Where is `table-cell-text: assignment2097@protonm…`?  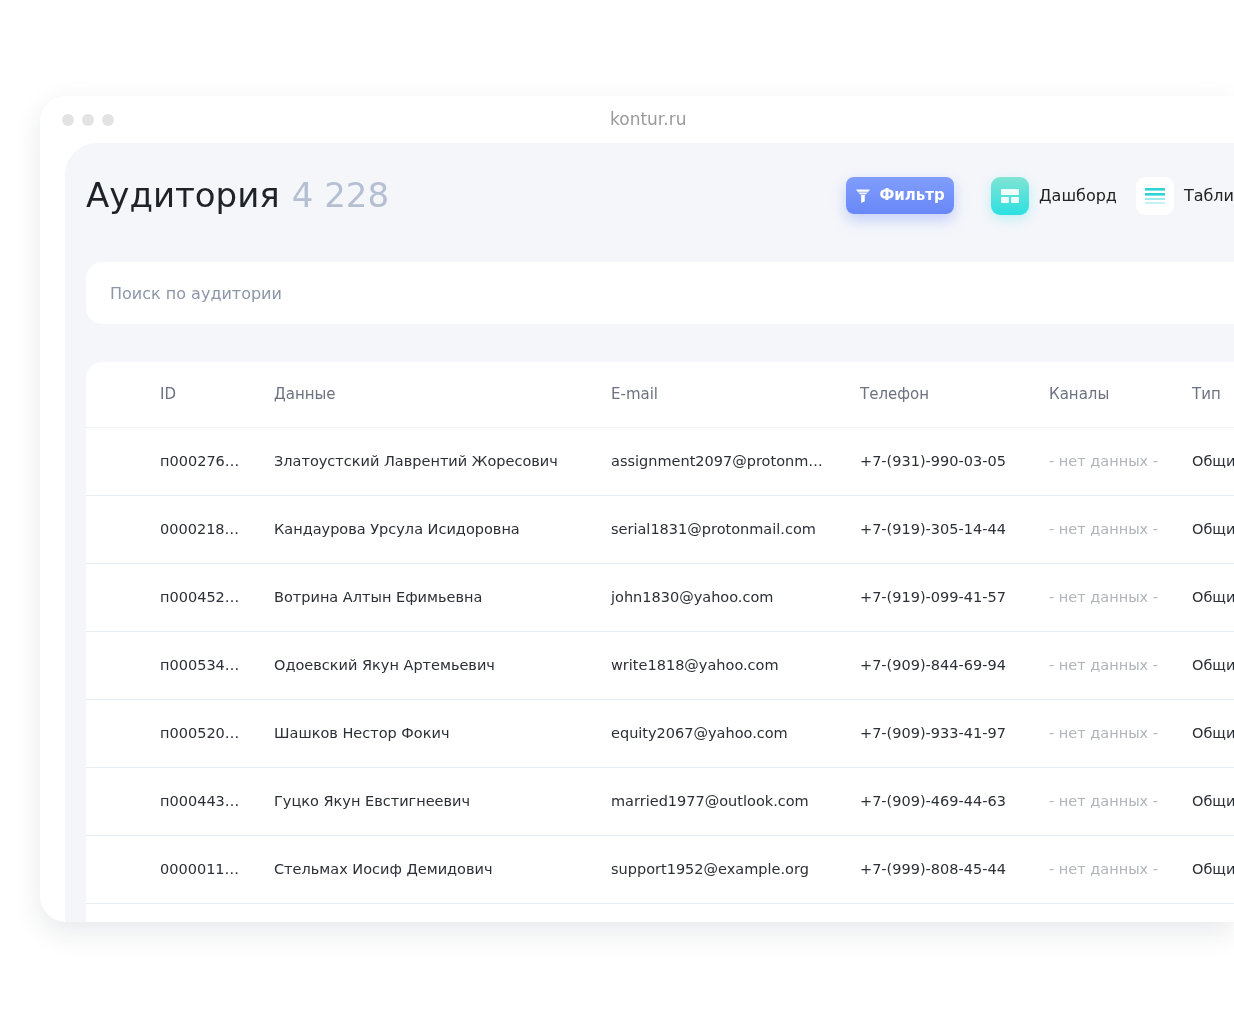
table-cell-text: assignment2097@protonm… is located at coordinates (717, 461).